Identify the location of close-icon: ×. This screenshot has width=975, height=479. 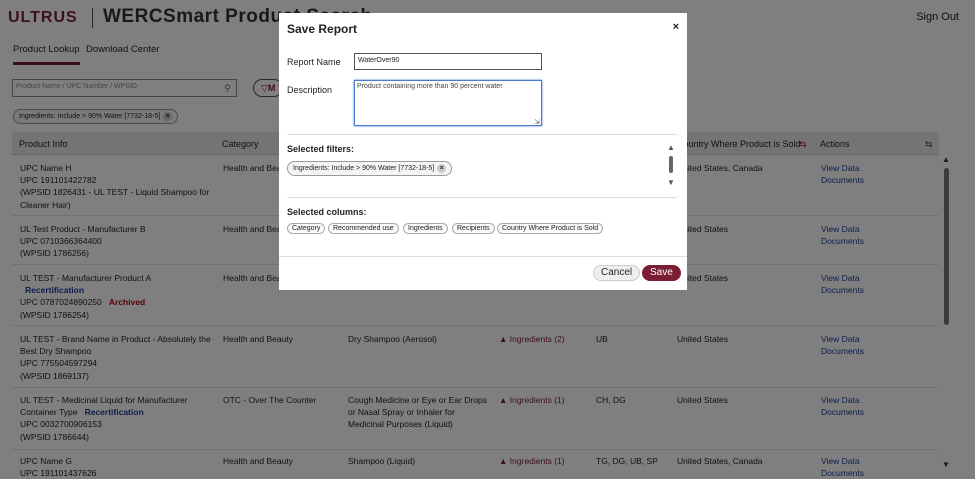
(676, 27).